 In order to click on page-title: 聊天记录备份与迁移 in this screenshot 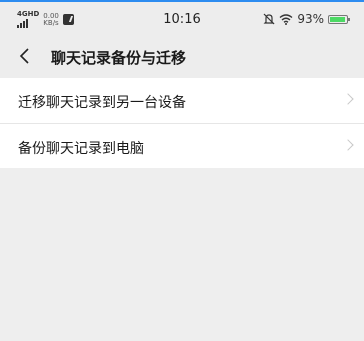, I will do `click(119, 58)`.